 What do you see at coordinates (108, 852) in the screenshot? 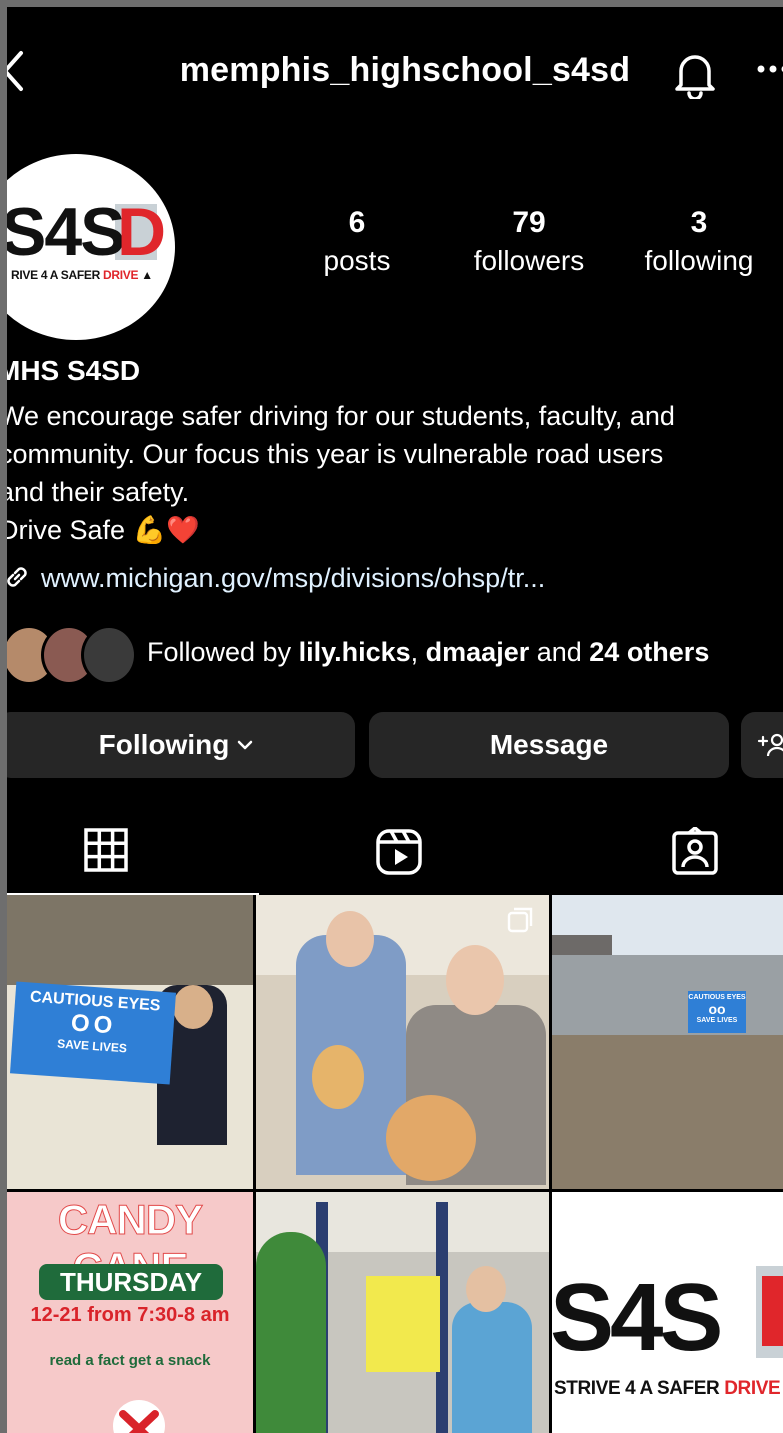
I see `grid-icon` at bounding box center [108, 852].